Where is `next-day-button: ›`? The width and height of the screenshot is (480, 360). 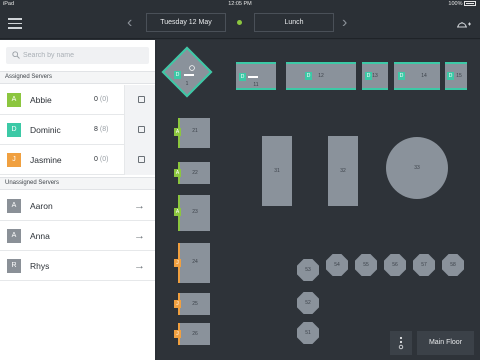 next-day-button: › is located at coordinates (344, 23).